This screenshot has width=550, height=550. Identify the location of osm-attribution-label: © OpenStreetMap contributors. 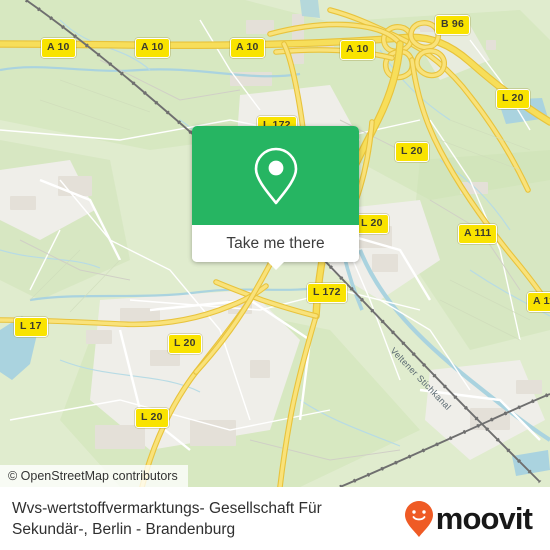
(93, 476).